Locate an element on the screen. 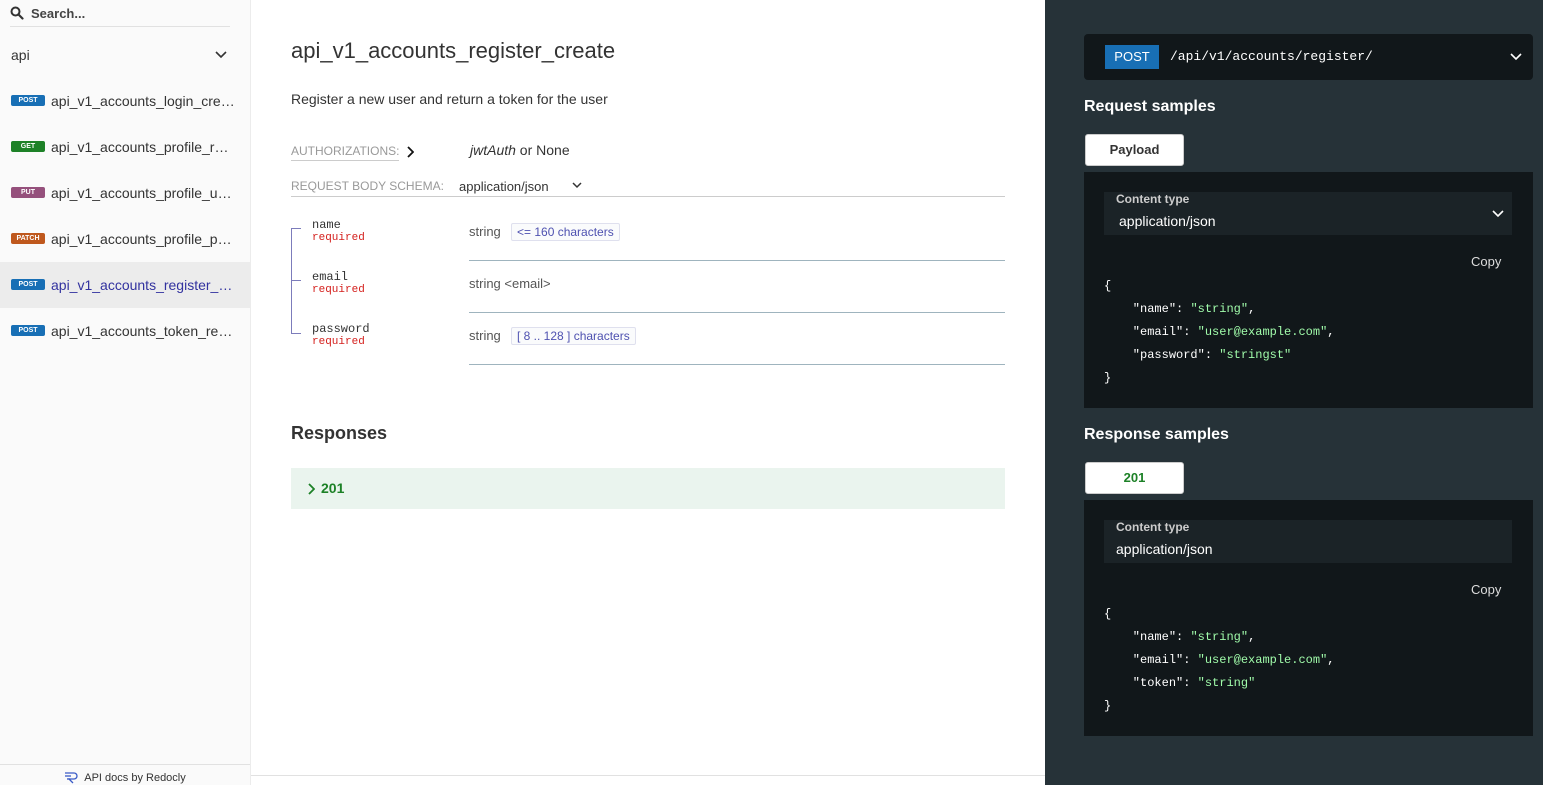 The height and width of the screenshot is (785, 1543). auth-rest: or None is located at coordinates (542, 150).